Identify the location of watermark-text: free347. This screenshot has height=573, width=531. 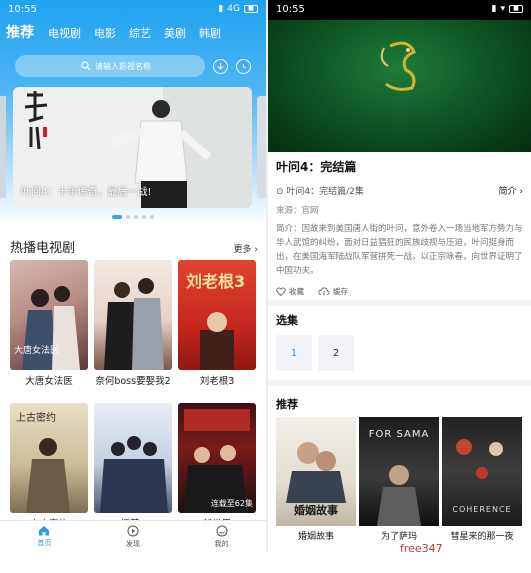
(421, 548).